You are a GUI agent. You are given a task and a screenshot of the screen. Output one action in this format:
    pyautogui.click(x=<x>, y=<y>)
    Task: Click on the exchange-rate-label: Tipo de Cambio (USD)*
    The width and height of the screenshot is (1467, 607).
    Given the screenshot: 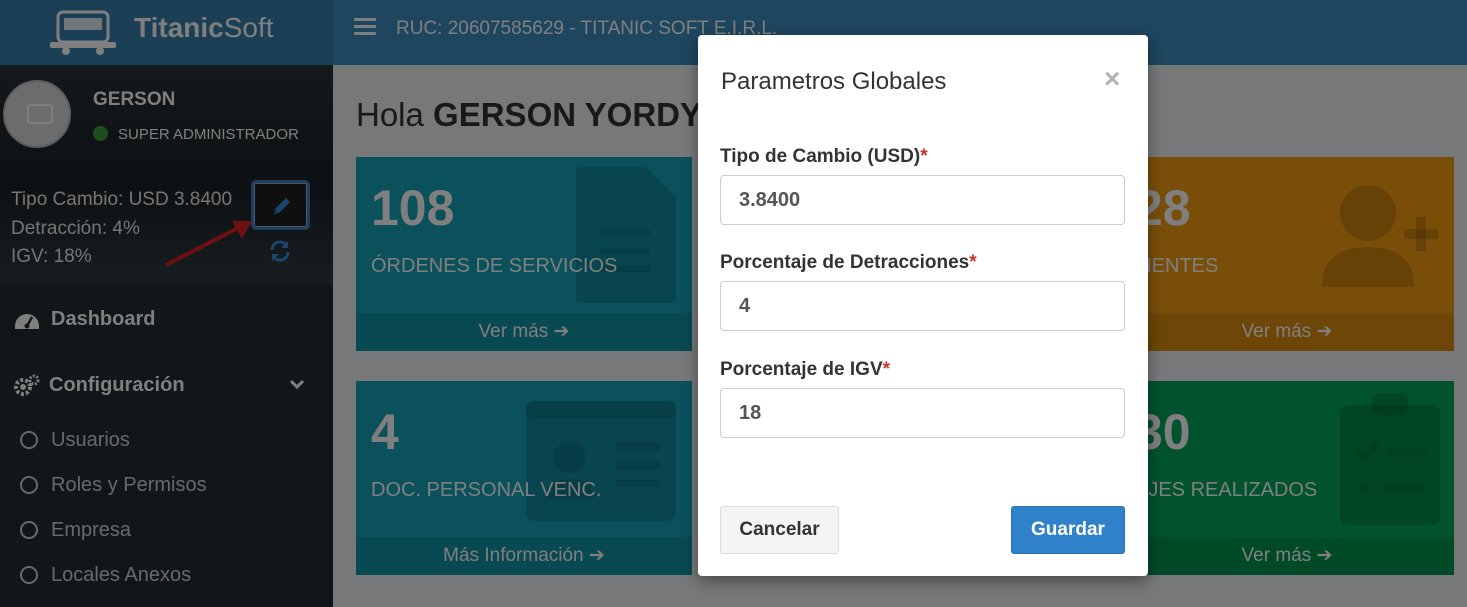 What is the action you would take?
    pyautogui.click(x=824, y=156)
    